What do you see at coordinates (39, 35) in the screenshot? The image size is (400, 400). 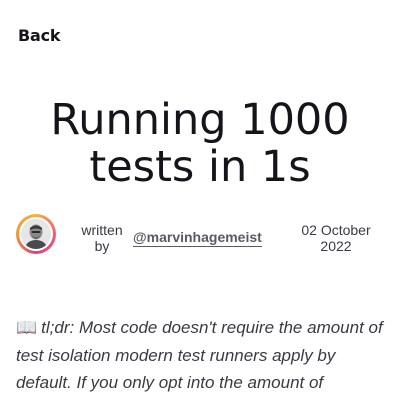 I see `back-link: Back` at bounding box center [39, 35].